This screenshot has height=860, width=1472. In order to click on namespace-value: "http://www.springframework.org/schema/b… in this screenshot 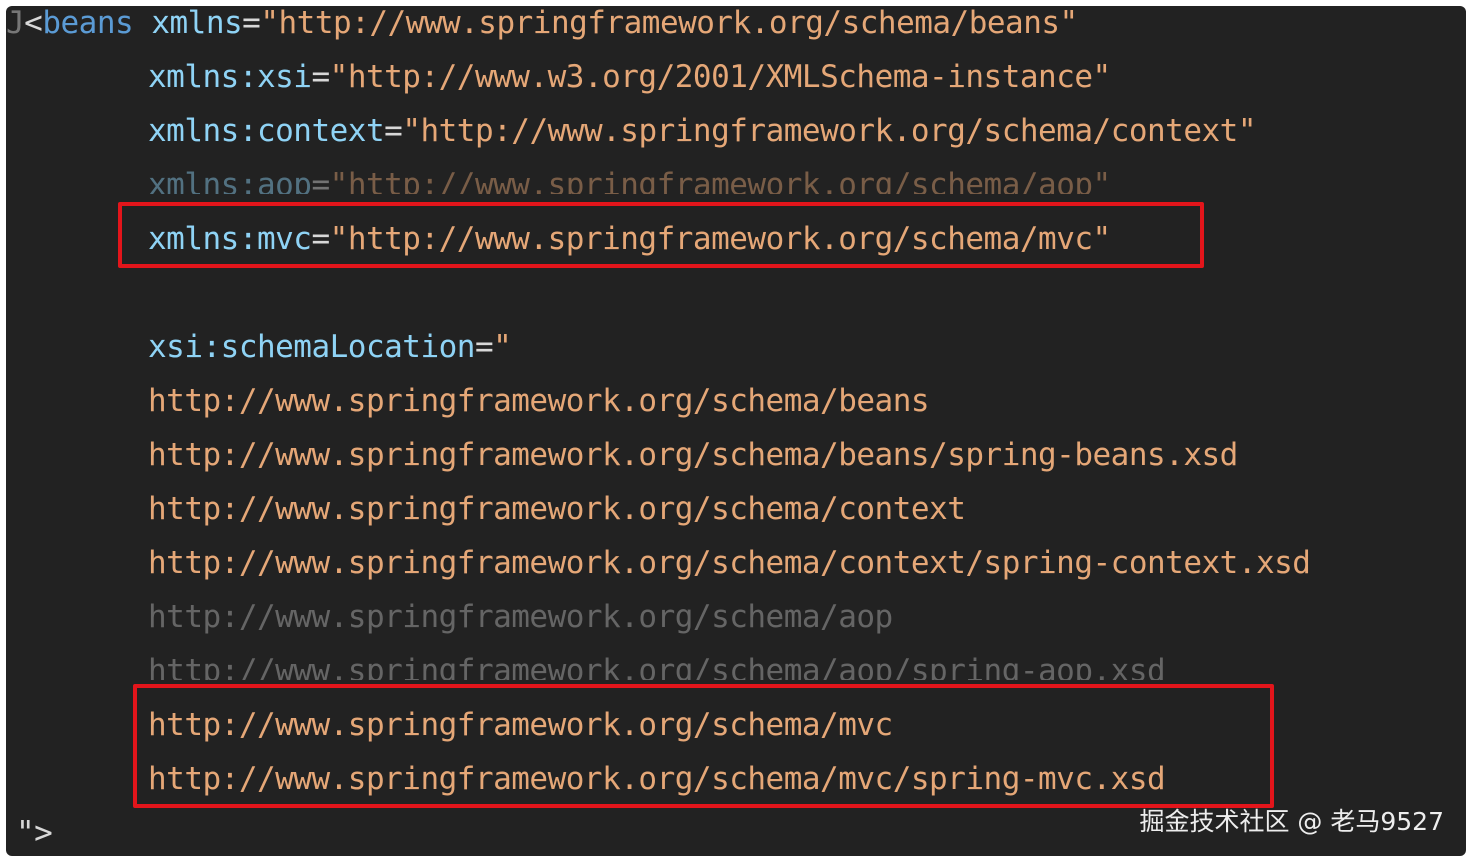, I will do `click(669, 23)`.